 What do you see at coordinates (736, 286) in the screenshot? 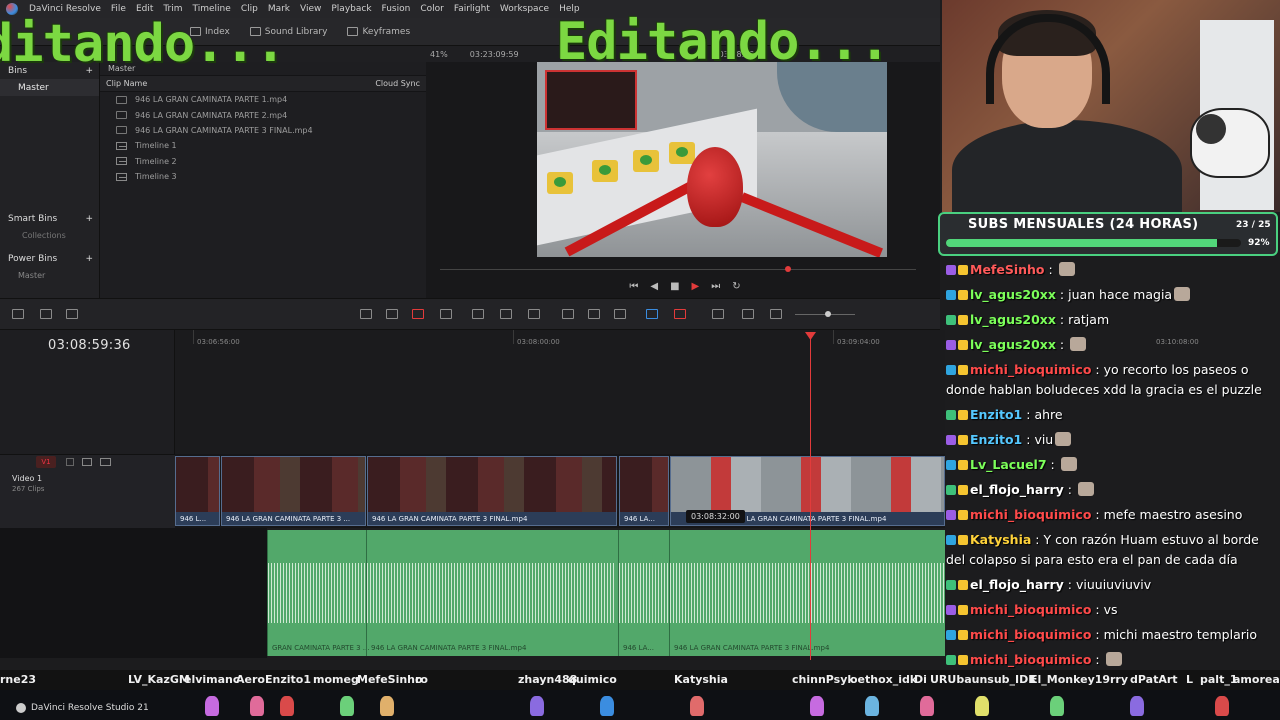
I see `loop-icon: ↻` at bounding box center [736, 286].